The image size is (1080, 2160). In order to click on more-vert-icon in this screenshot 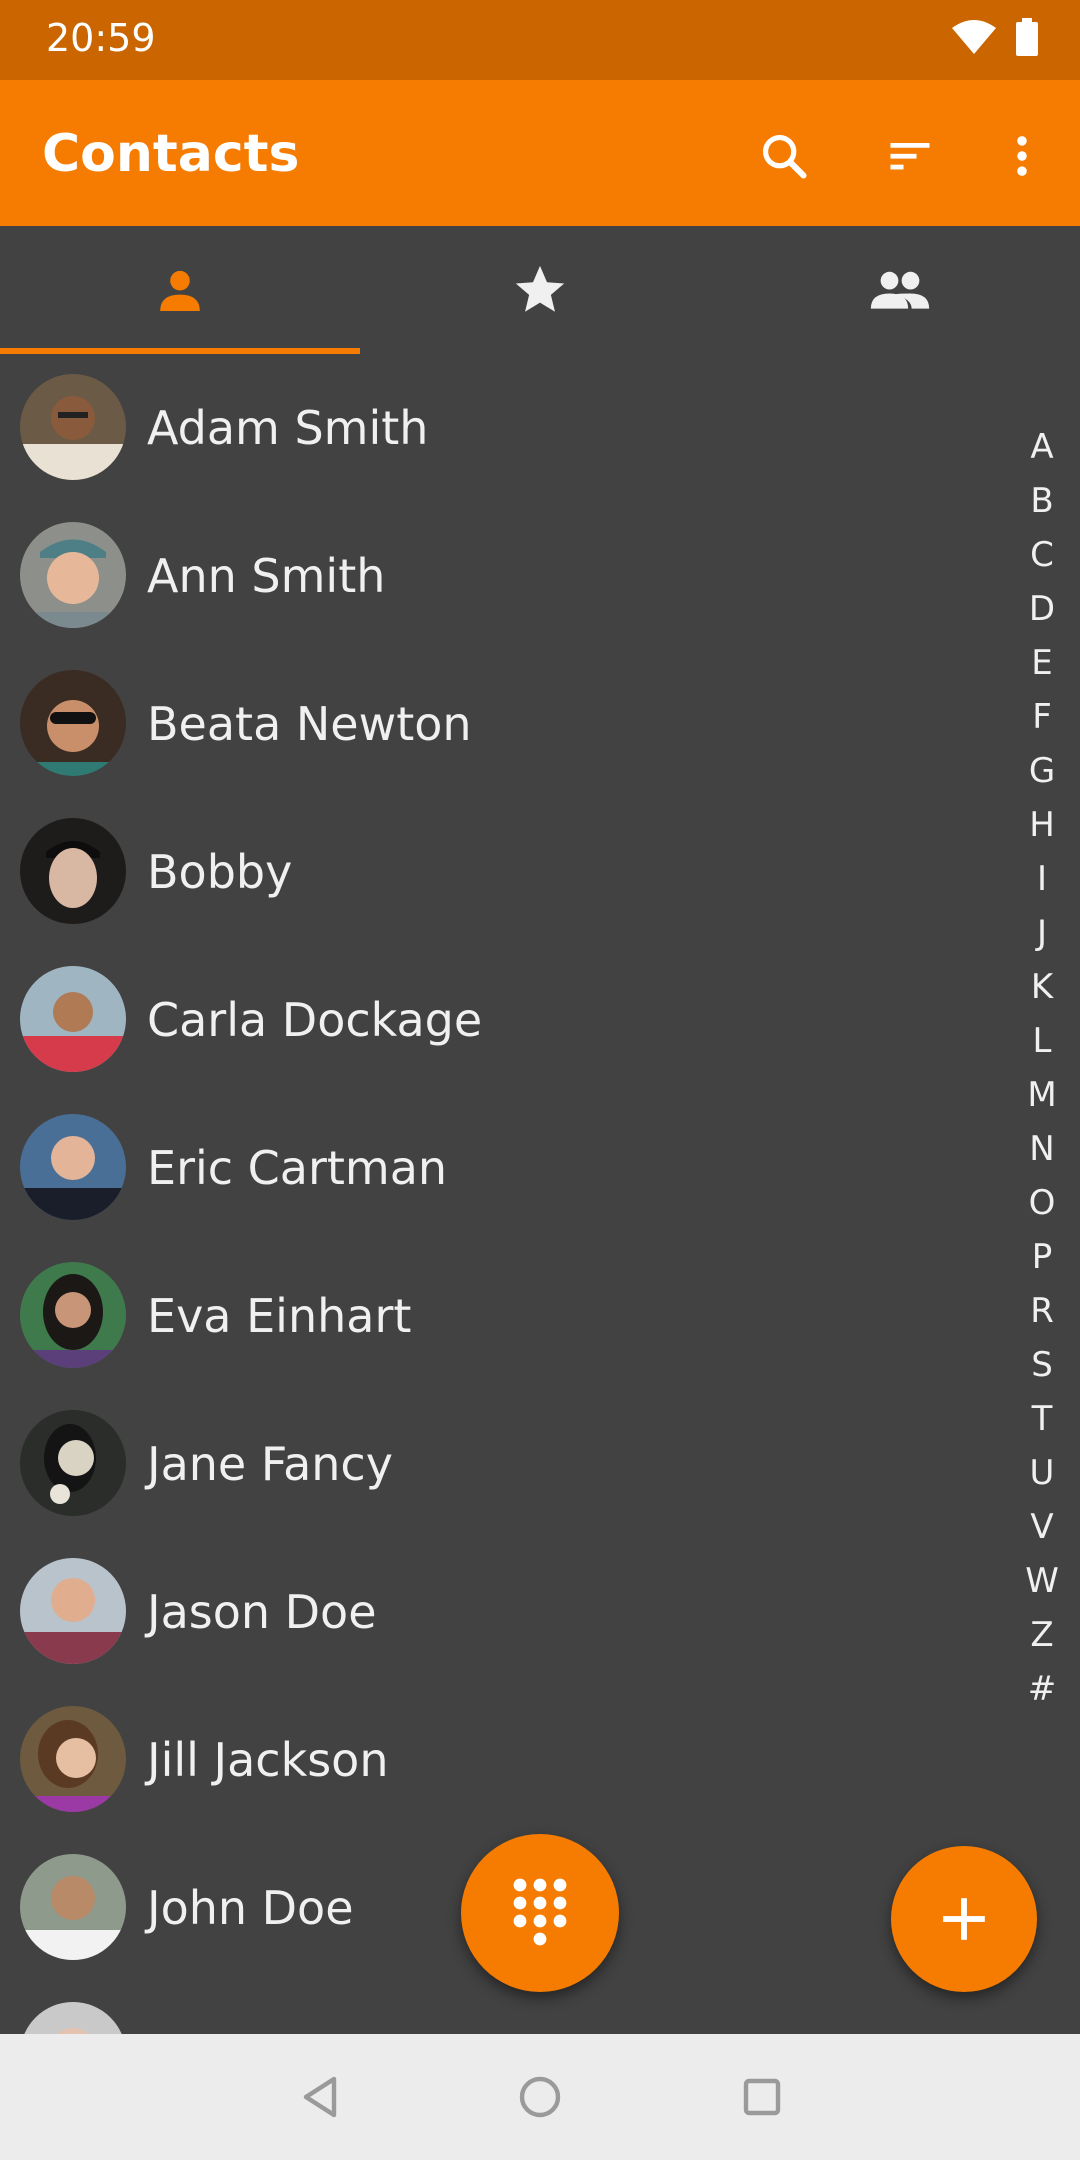, I will do `click(1022, 156)`.